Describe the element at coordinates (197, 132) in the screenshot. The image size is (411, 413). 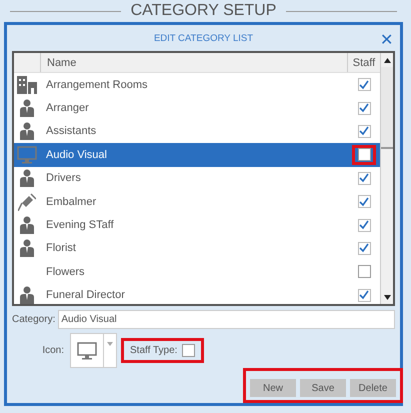
I see `list-row: Assistants` at that location.